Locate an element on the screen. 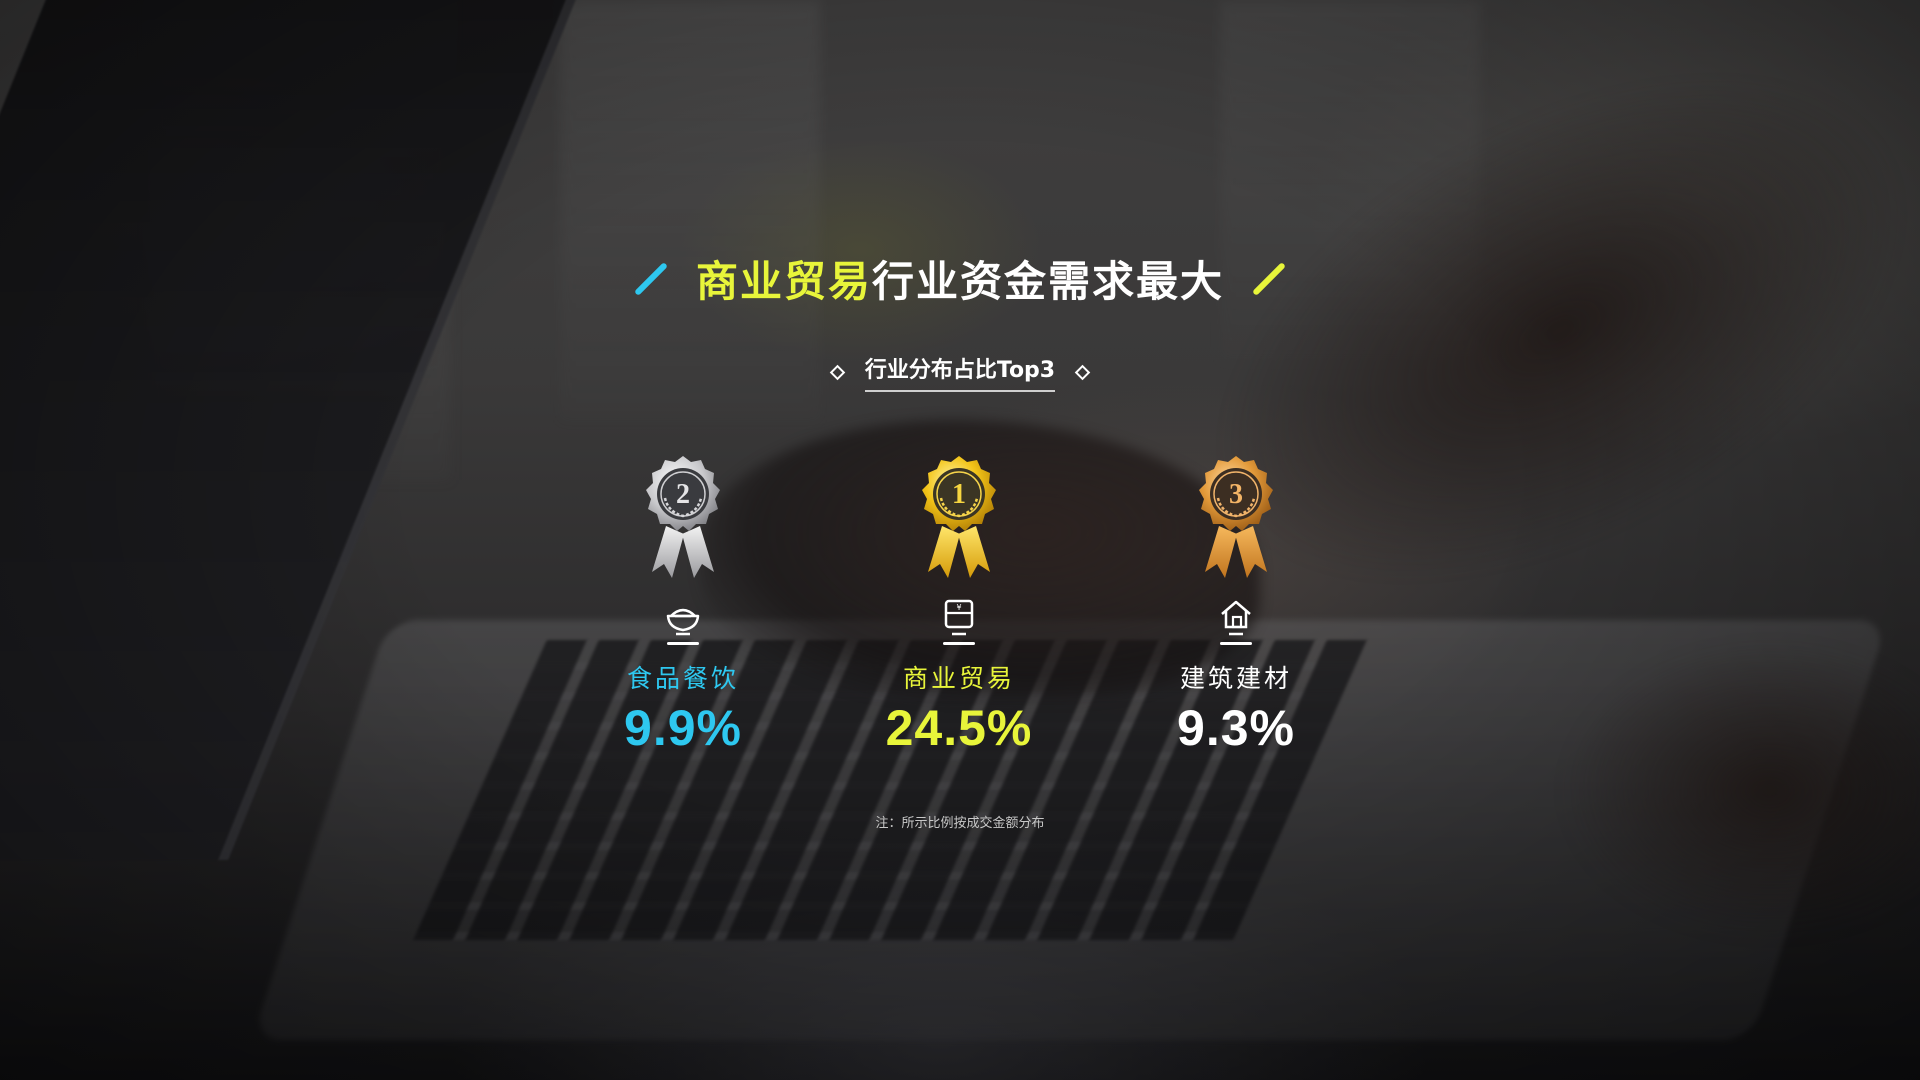 The width and height of the screenshot is (1920, 1080). silver-medal-icon: 2 is located at coordinates (683, 517).